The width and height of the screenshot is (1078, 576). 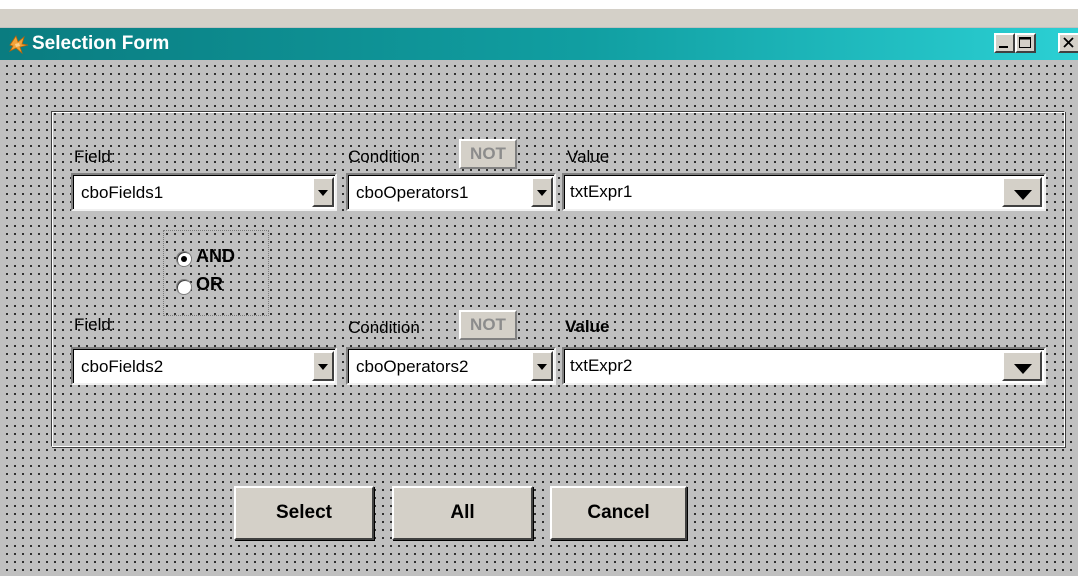 What do you see at coordinates (184, 287) in the screenshot?
I see `or-radio` at bounding box center [184, 287].